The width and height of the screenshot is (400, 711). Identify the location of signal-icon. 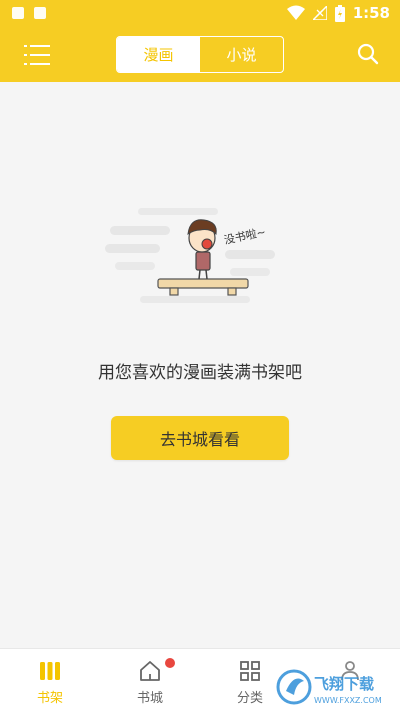
(319, 13).